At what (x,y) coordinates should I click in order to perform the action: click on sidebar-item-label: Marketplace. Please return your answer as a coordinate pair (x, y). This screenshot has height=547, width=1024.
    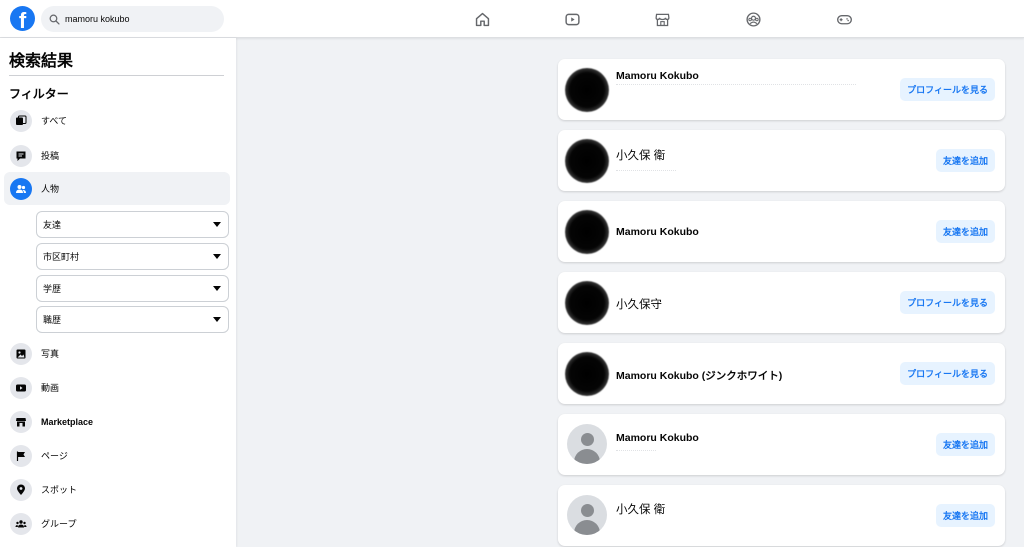
    Looking at the image, I should click on (67, 421).